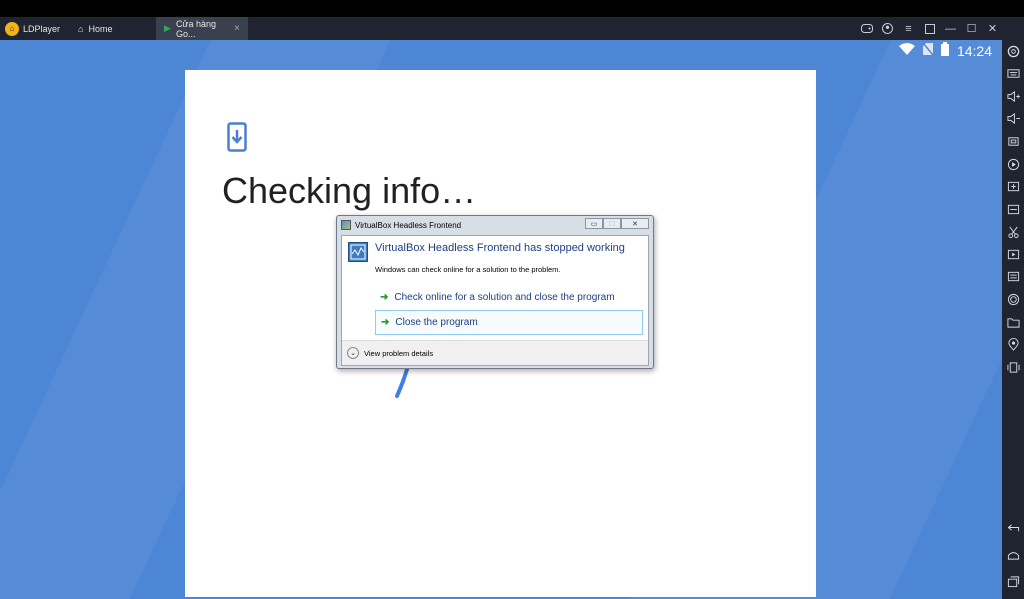  What do you see at coordinates (408, 225) in the screenshot?
I see `dialog-title: VirtualBox Headless Frontend` at bounding box center [408, 225].